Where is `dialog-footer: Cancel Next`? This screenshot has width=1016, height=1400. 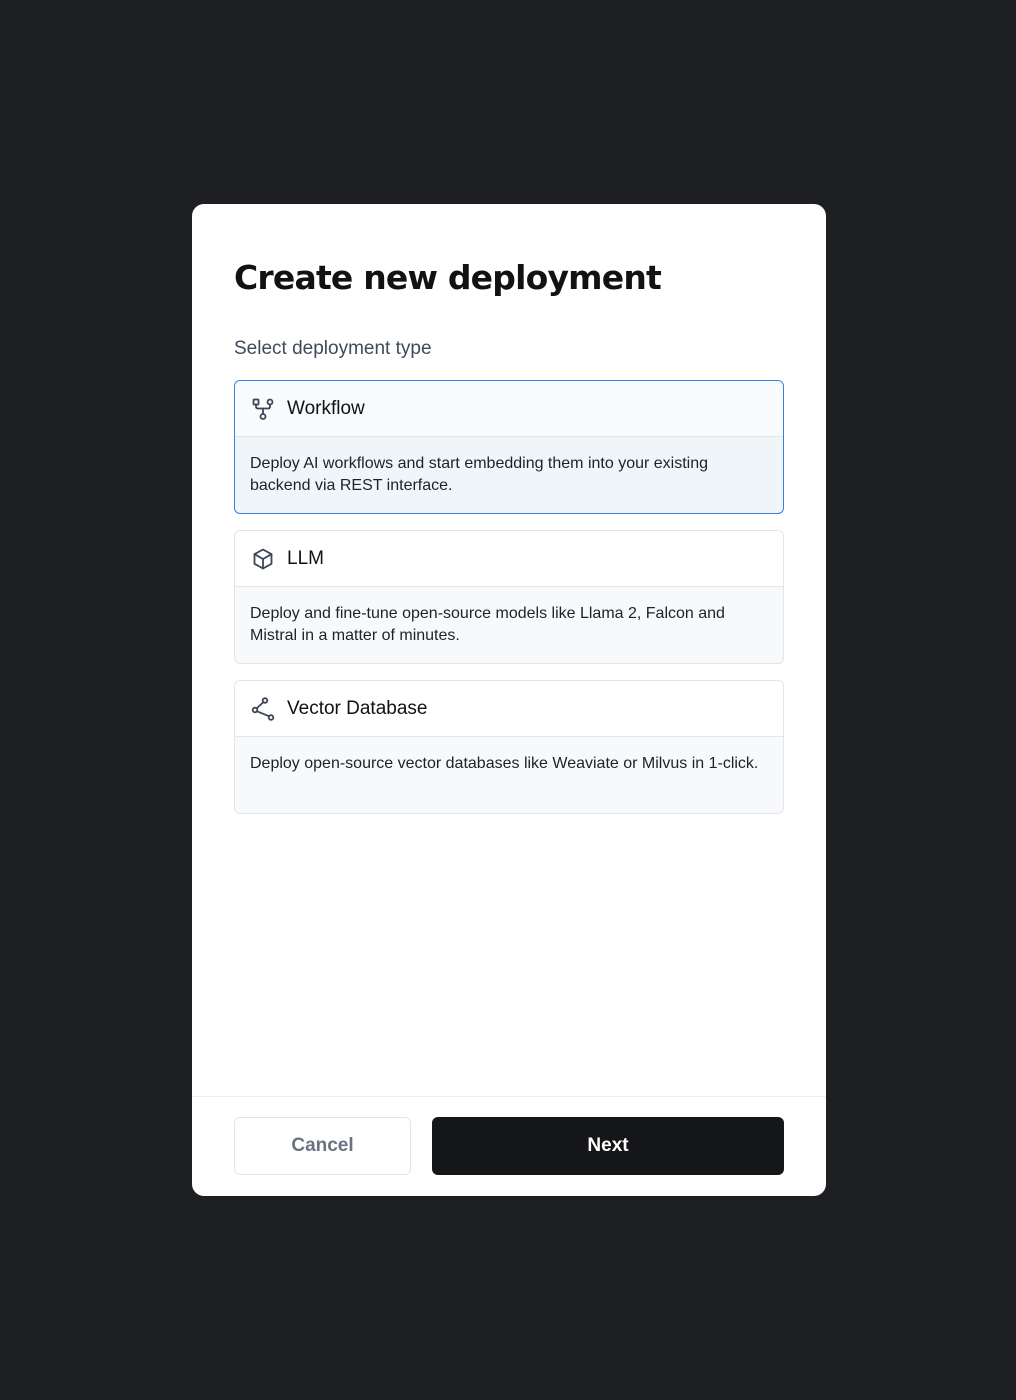 dialog-footer: Cancel Next is located at coordinates (509, 1146).